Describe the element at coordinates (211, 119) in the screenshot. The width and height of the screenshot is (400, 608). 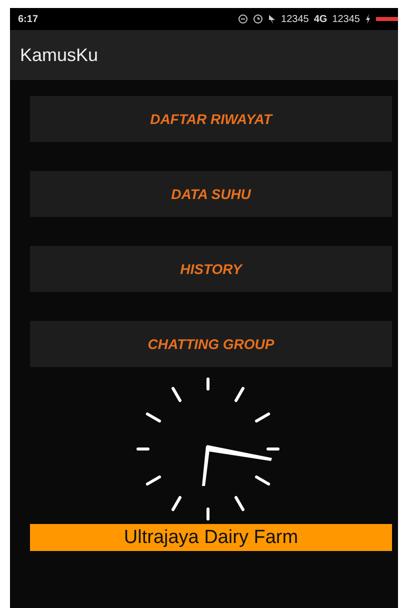
I see `menu-button: DAFTAR RIWAYAT` at that location.